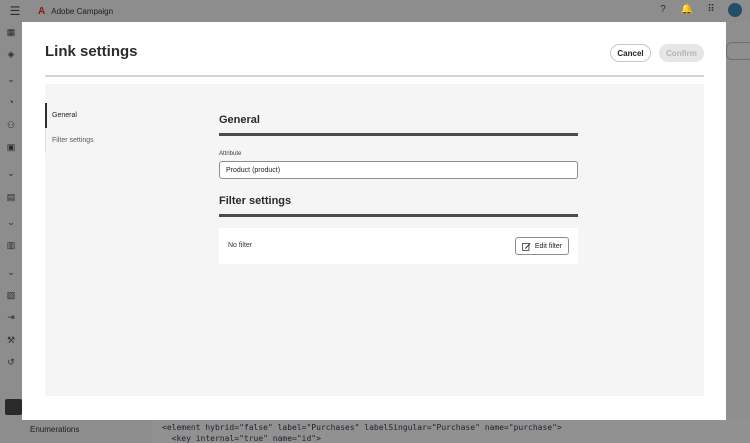 The width and height of the screenshot is (750, 443). I want to click on user-icon: ◔, so click(11, 102).